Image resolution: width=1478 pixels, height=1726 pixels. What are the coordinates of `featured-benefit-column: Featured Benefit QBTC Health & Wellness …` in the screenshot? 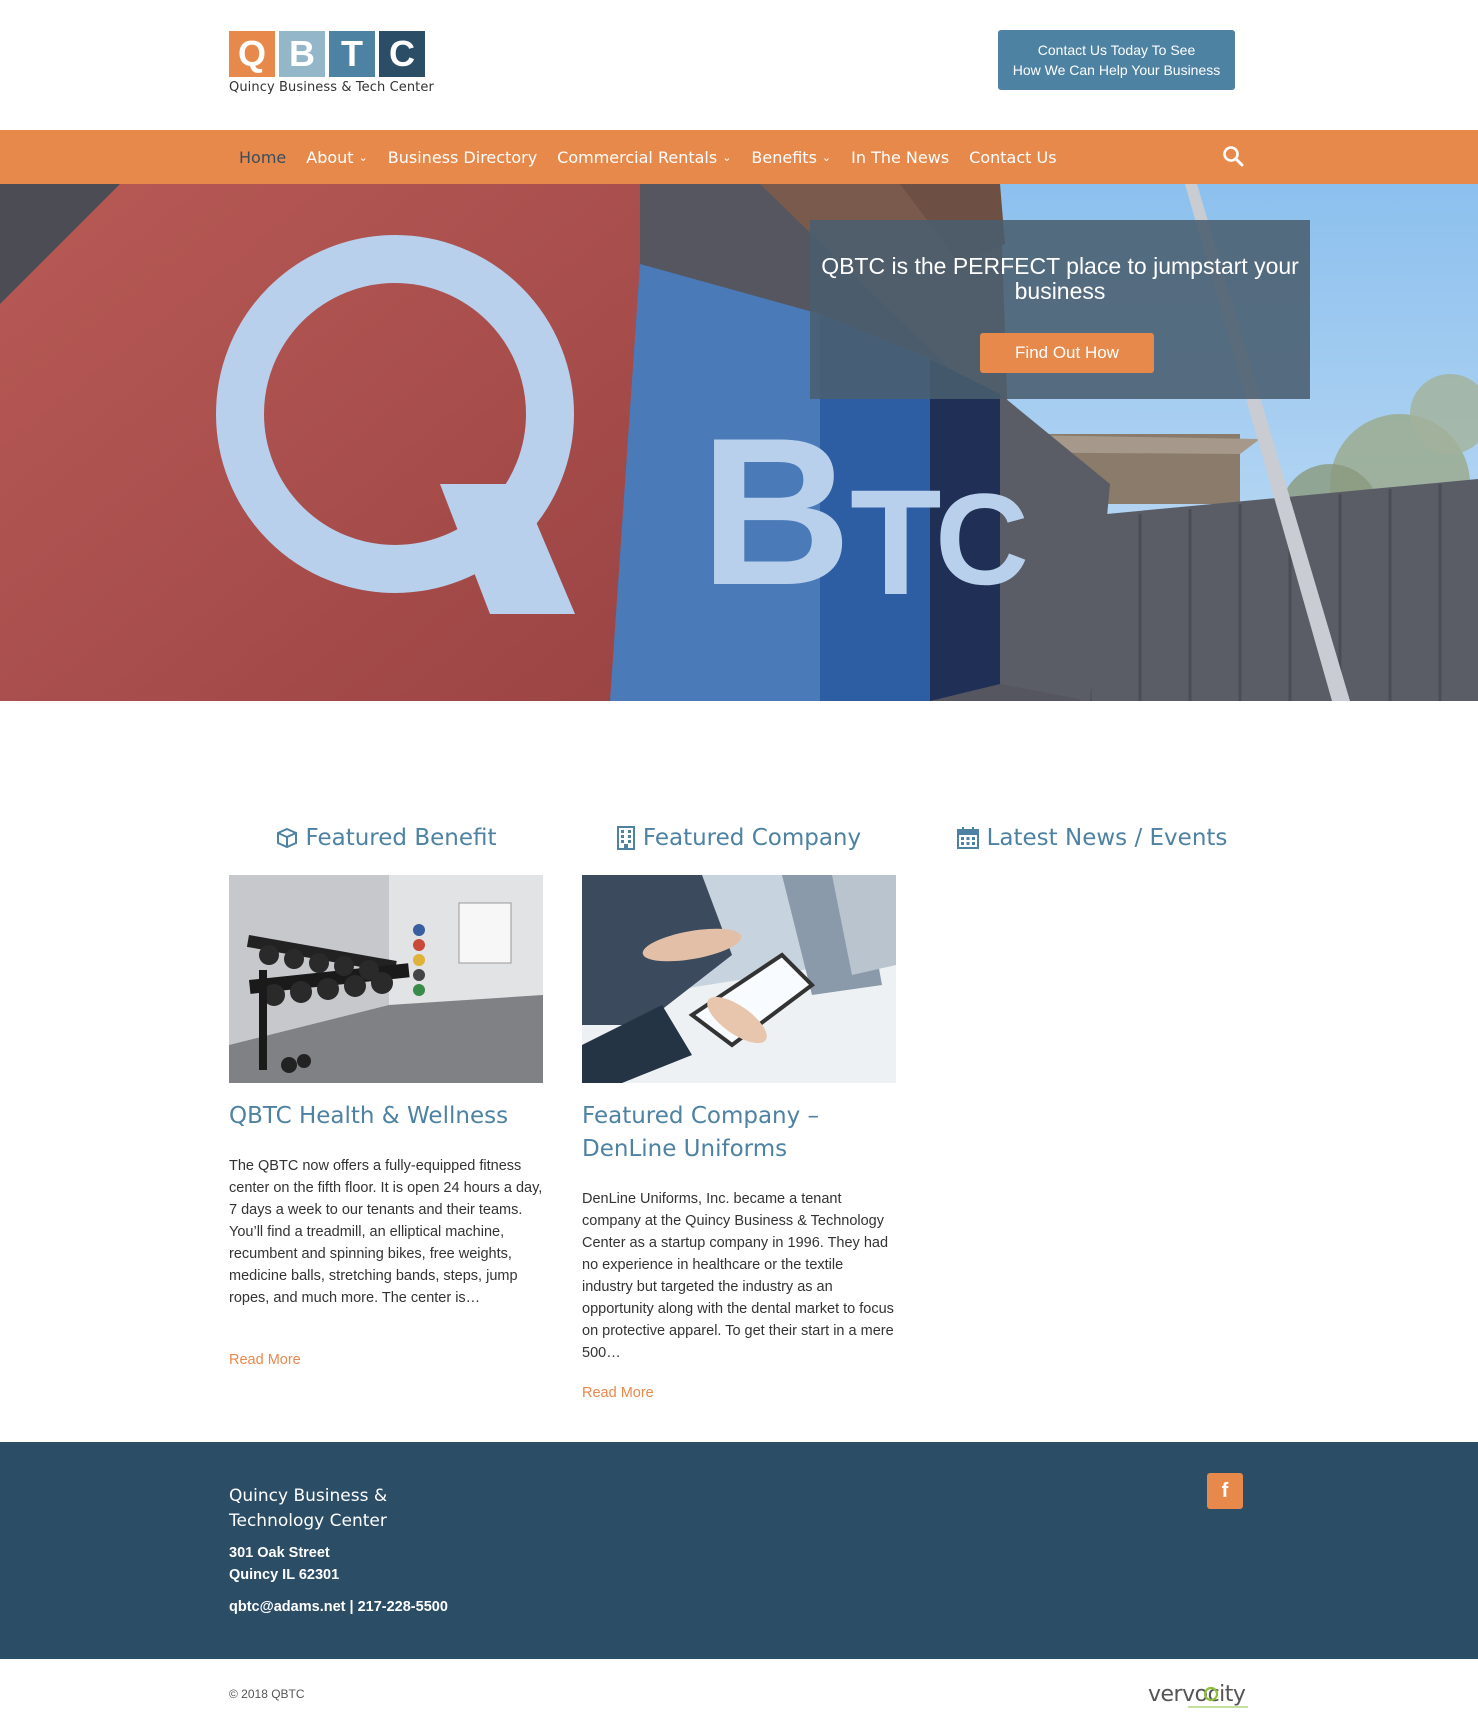 It's located at (386, 1094).